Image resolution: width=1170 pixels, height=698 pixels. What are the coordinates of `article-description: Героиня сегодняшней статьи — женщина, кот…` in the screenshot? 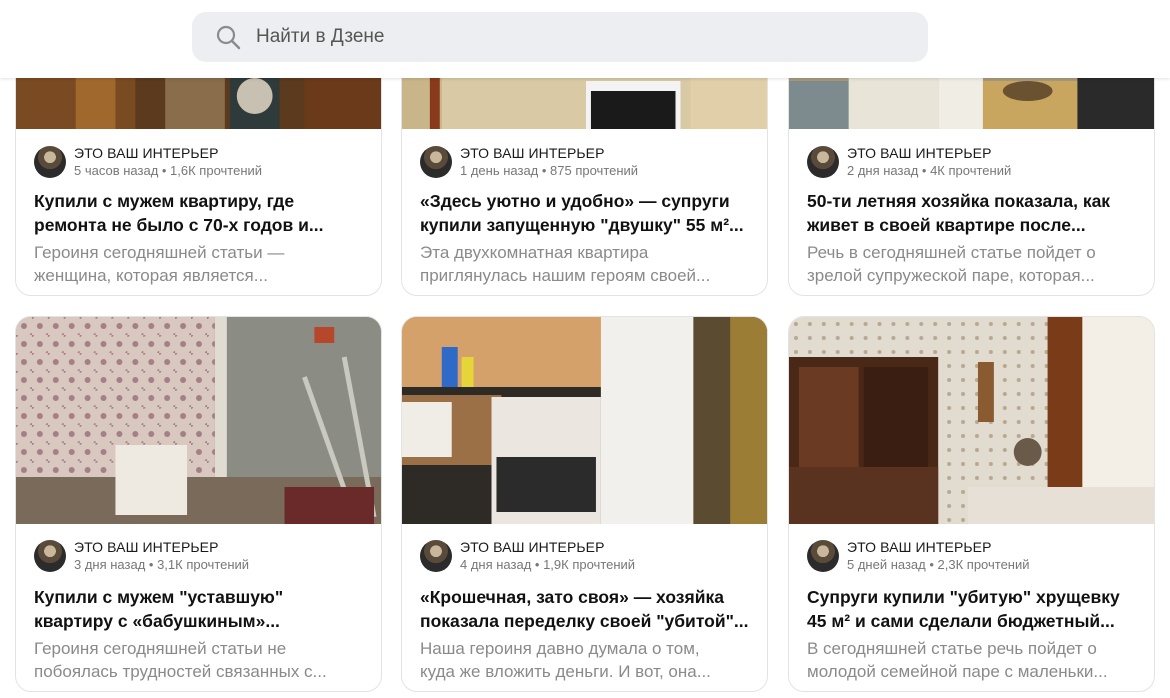 It's located at (159, 264).